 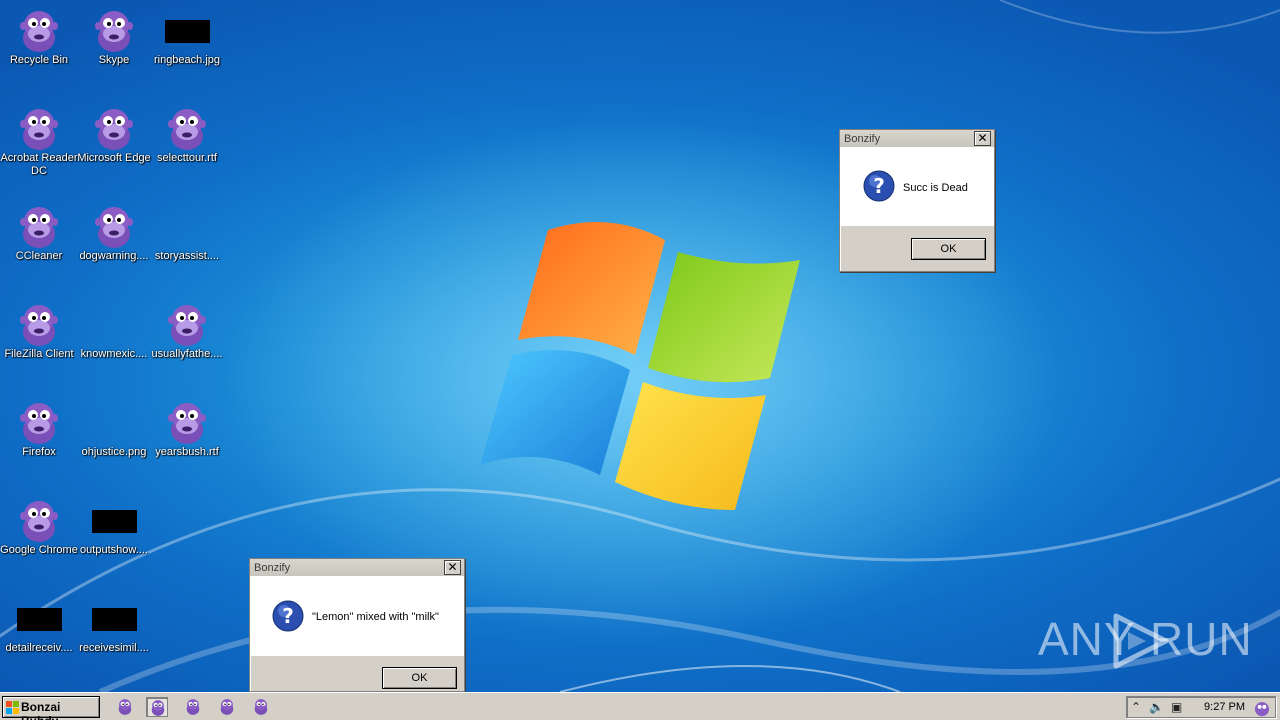 I want to click on desktop-icon: Google Chrome, so click(x=39, y=527).